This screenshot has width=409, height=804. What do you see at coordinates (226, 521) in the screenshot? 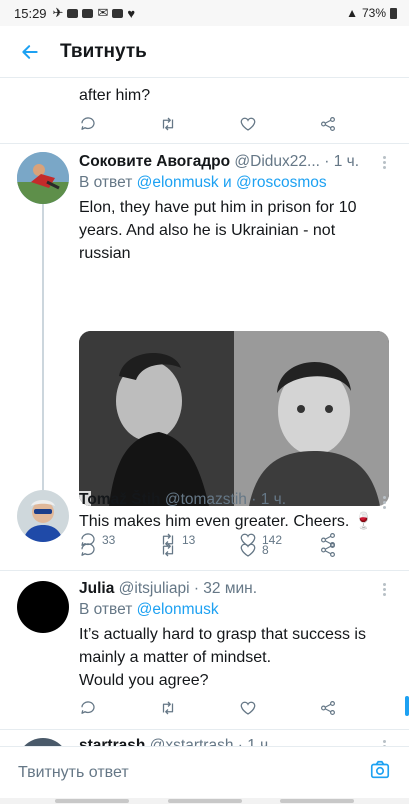
I see `tweet-text: This makes him even greater. Cheers. 🍷` at bounding box center [226, 521].